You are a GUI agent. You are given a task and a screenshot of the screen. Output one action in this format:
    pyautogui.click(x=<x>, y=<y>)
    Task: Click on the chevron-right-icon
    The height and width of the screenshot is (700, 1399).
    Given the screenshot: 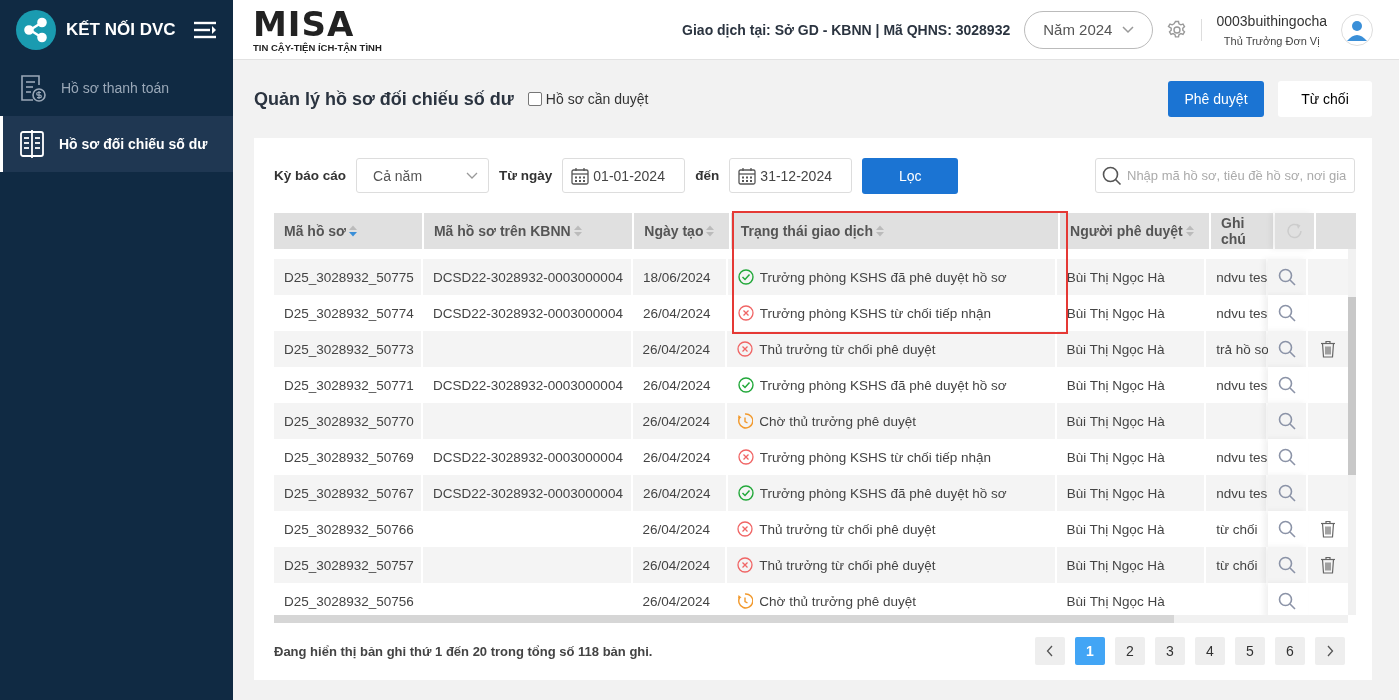 What is the action you would take?
    pyautogui.click(x=1330, y=651)
    